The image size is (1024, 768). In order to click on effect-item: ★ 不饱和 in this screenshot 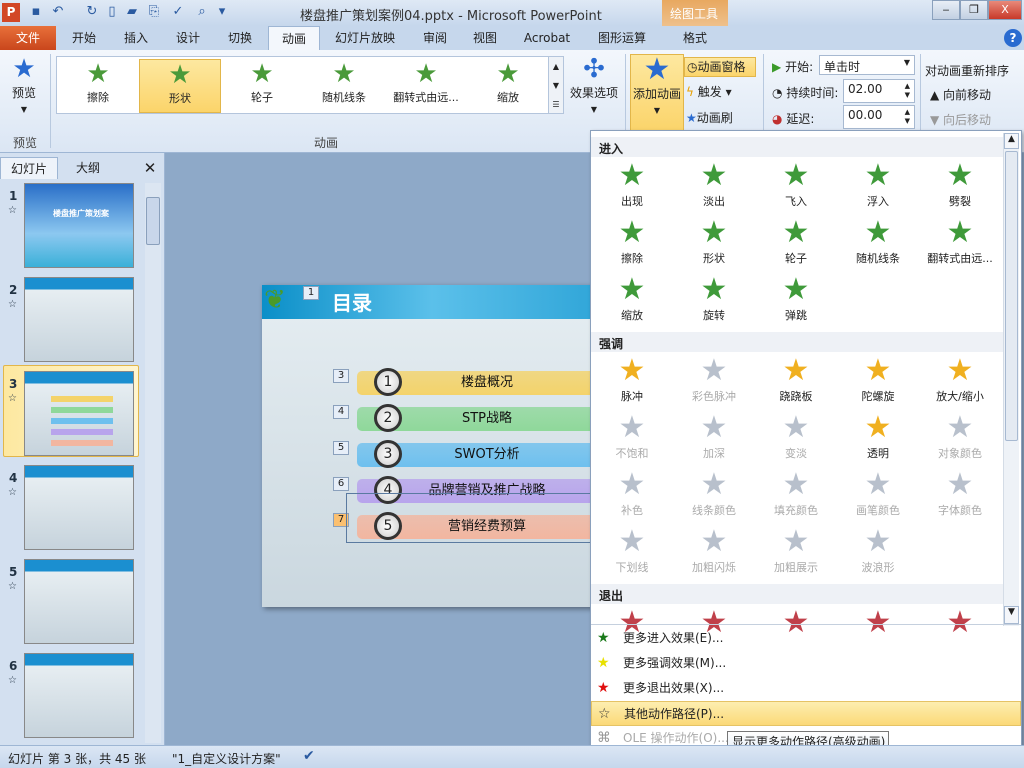, I will do `click(632, 436)`.